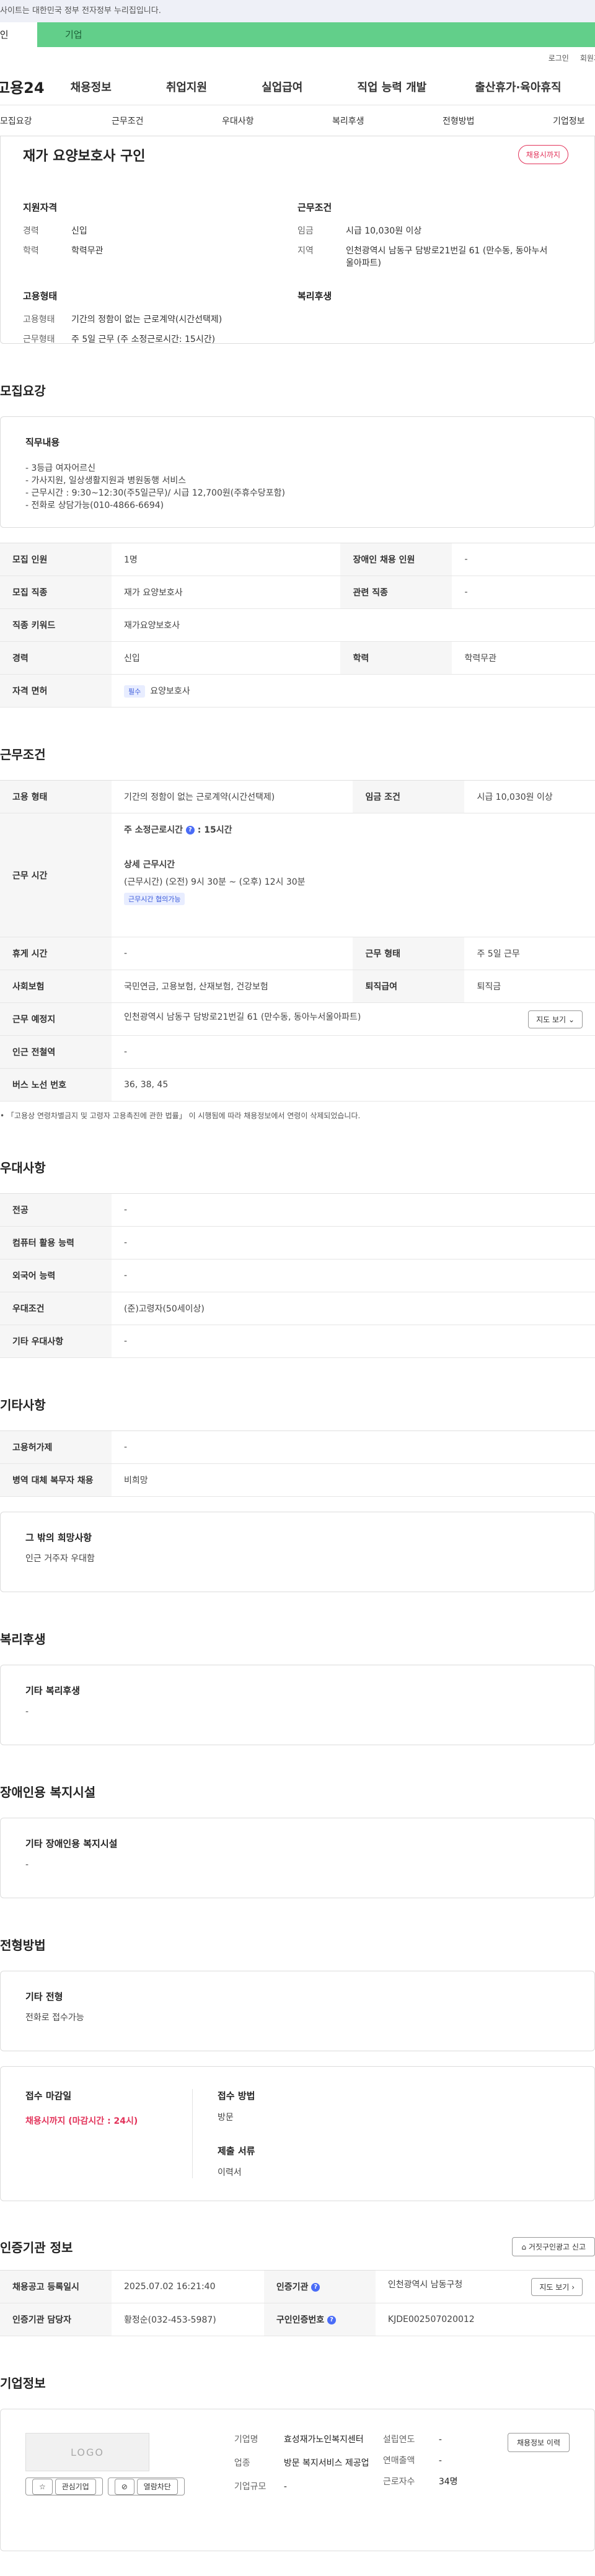  Describe the element at coordinates (538, 2442) in the screenshot. I see `history-button: 채용정보 이력` at that location.